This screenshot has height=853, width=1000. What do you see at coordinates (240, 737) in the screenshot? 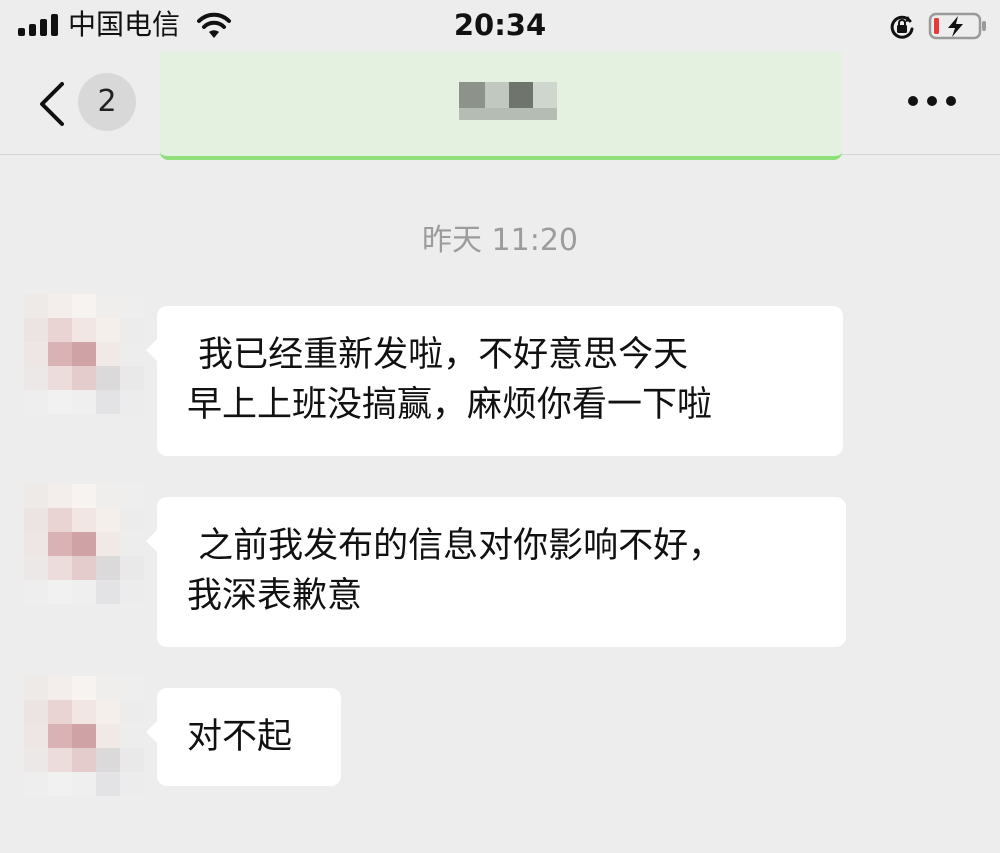
I see `message-text: 对不起` at bounding box center [240, 737].